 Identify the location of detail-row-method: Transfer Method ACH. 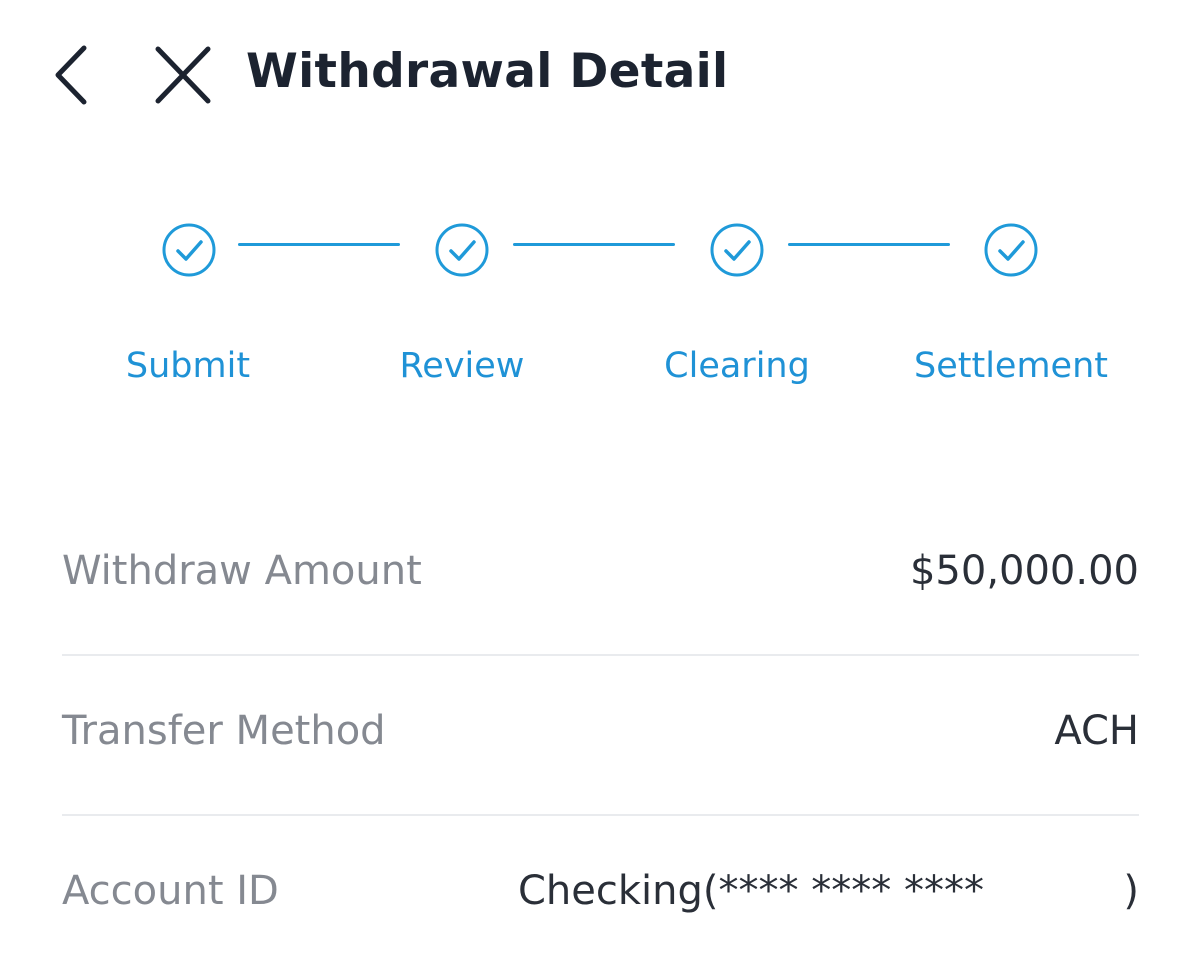
(600, 736).